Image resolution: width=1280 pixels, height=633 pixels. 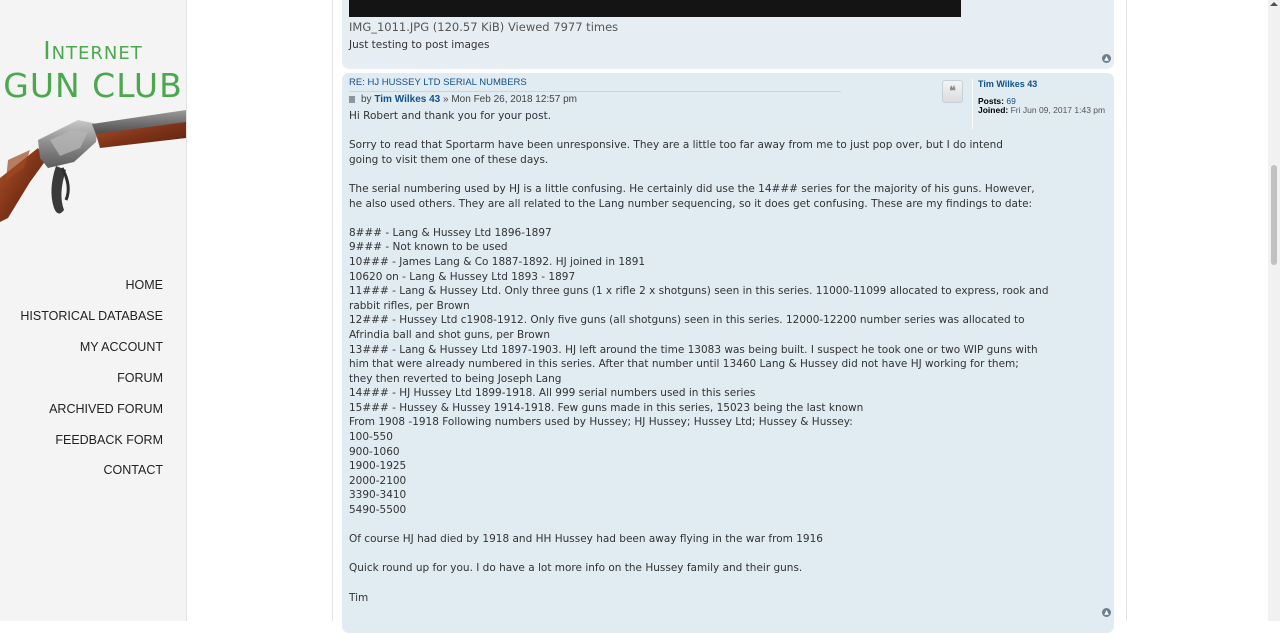 I want to click on post-body-line: going to visit them one of these days., so click(x=449, y=159).